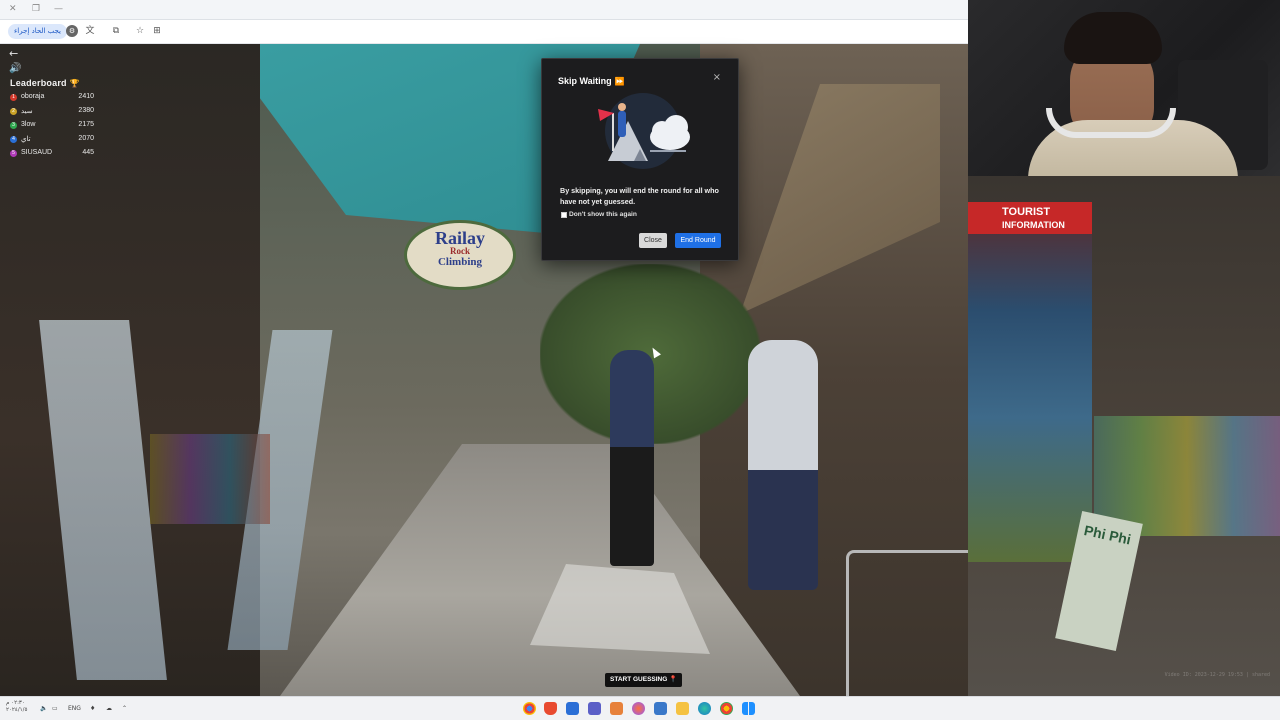 This screenshot has height=720, width=1280. I want to click on speaker-icon: 🔈, so click(43, 708).